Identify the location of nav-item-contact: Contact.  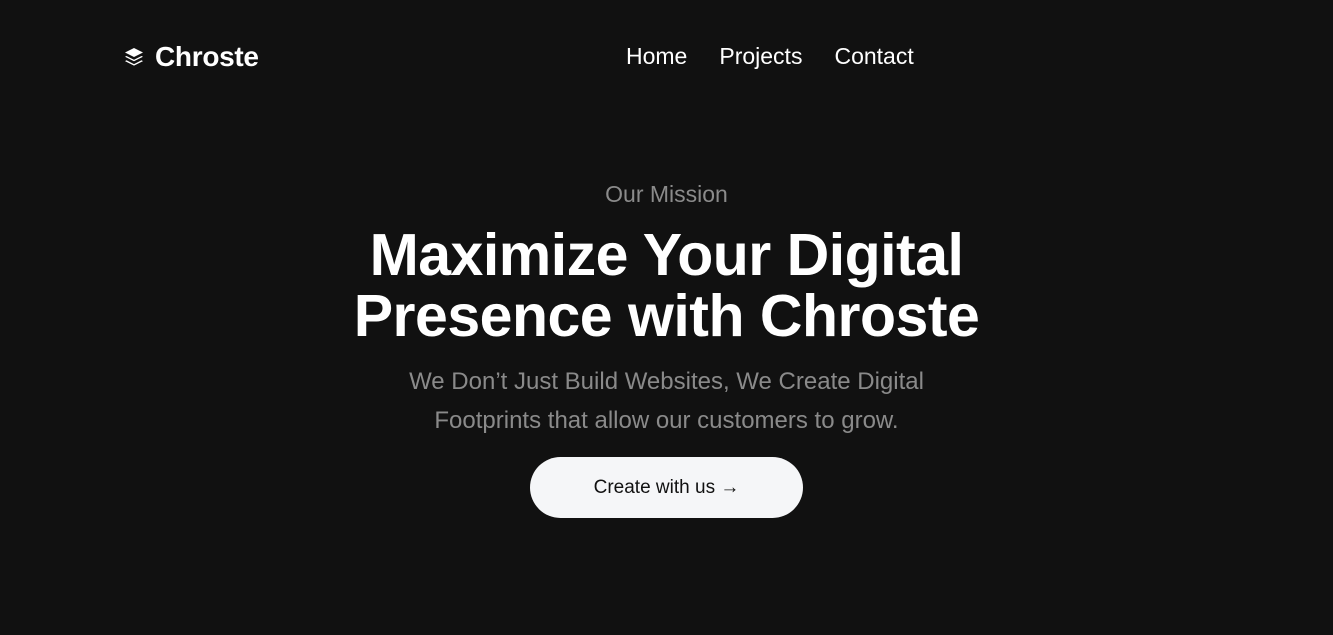
(873, 56).